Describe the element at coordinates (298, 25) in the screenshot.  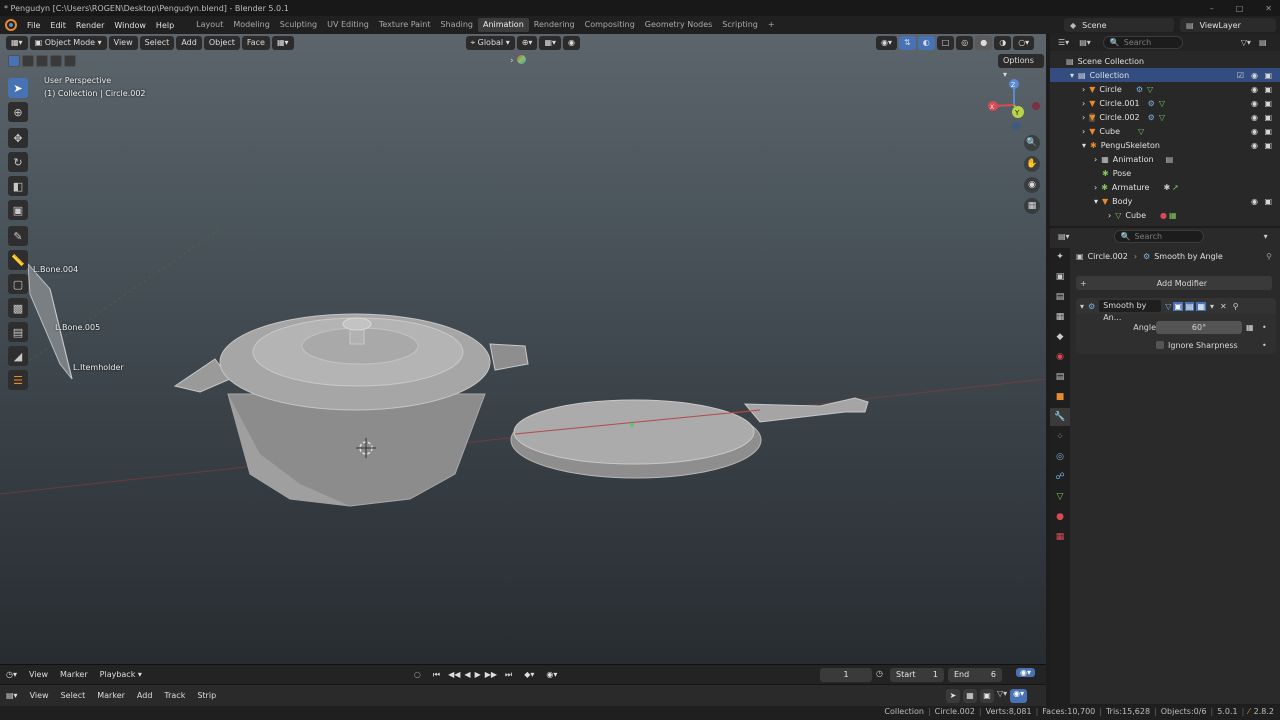
I see `tab-sculpting: Sculpting` at that location.